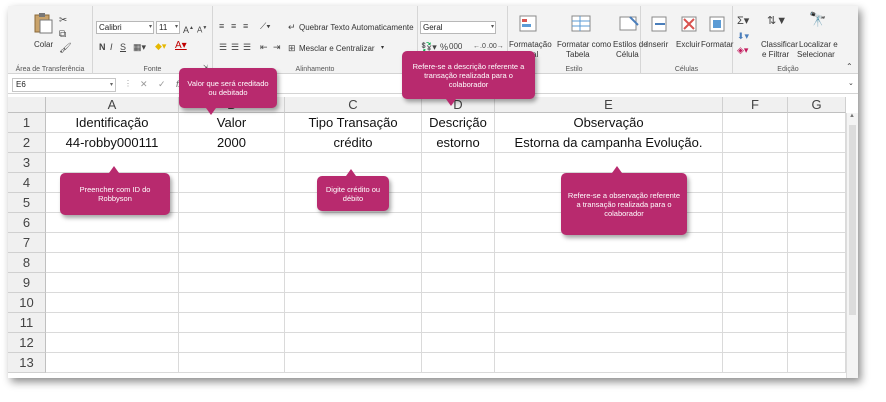 This screenshot has height=402, width=886. What do you see at coordinates (755, 303) in the screenshot?
I see `cell-F10` at bounding box center [755, 303].